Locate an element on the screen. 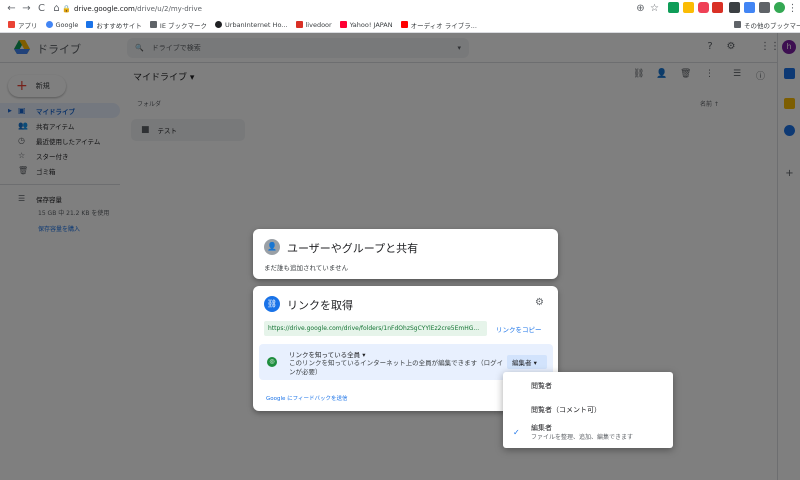 Image resolution: width=800 pixels, height=480 pixels. bookmark-label: Yahoo! JAPAN is located at coordinates (371, 24).